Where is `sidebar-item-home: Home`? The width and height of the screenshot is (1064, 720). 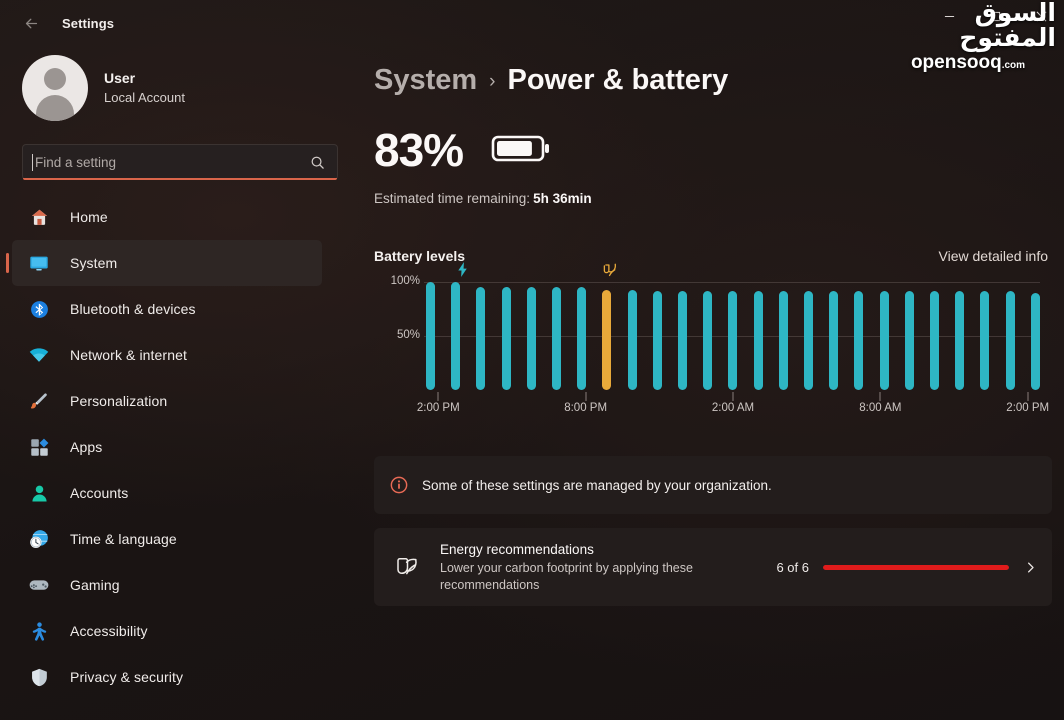 sidebar-item-home: Home is located at coordinates (167, 217).